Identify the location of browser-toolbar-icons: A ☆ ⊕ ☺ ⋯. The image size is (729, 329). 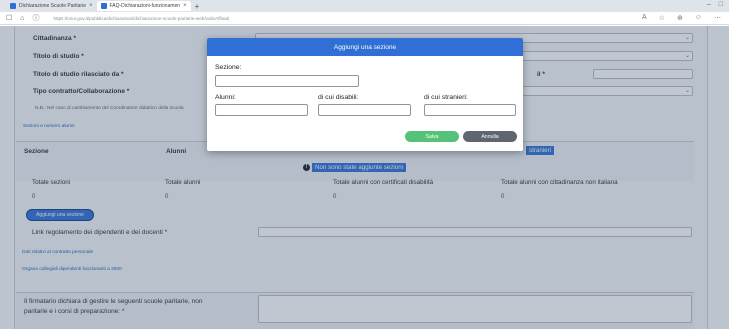
(681, 18).